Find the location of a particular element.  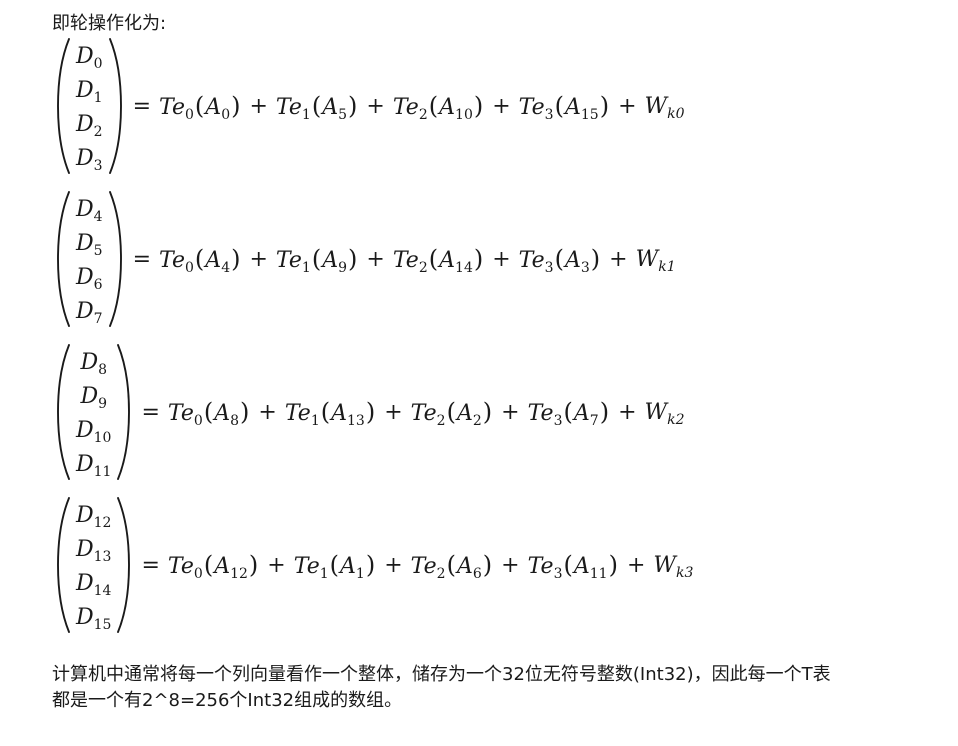

vector-d: D4 D5 D6 D7 is located at coordinates (89, 259).